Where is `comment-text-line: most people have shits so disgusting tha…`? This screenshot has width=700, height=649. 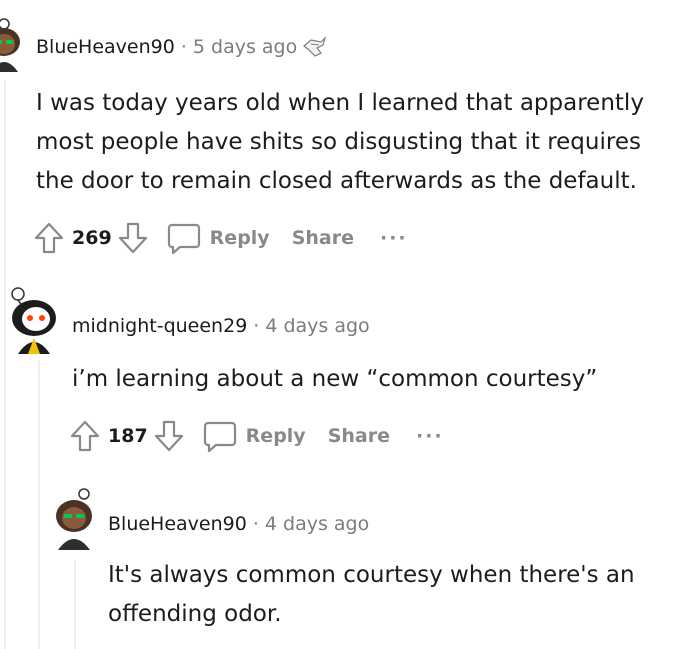 comment-text-line: most people have shits so disgusting tha… is located at coordinates (338, 142).